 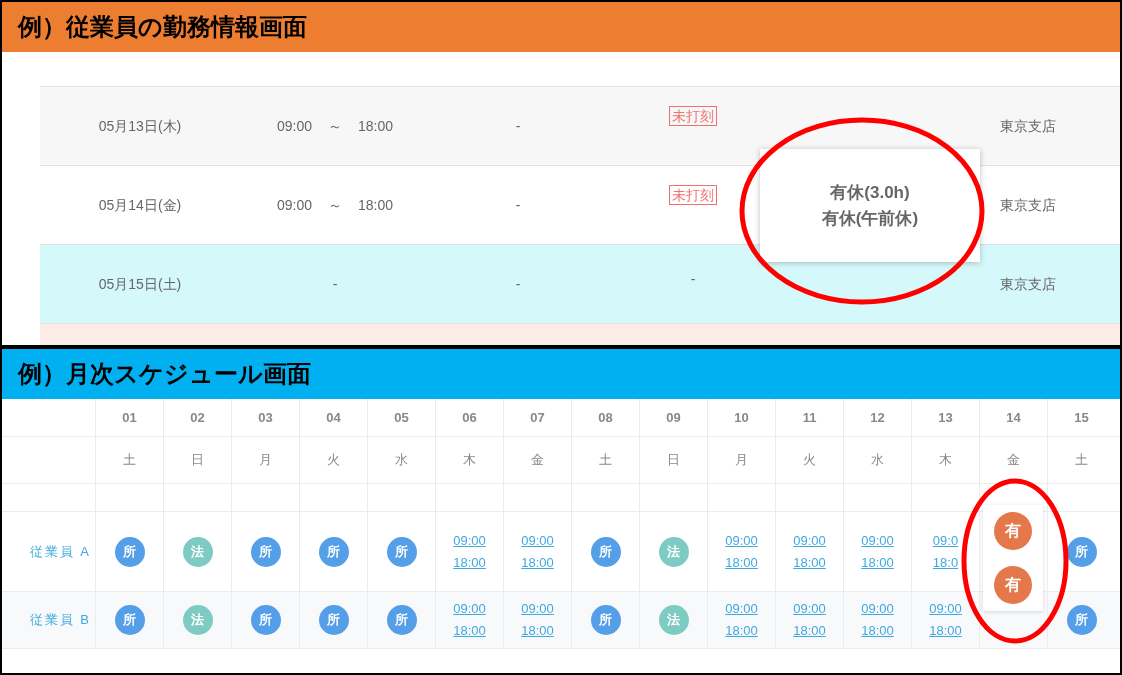 What do you see at coordinates (60, 551) in the screenshot?
I see `employee-name: 従業員 A` at bounding box center [60, 551].